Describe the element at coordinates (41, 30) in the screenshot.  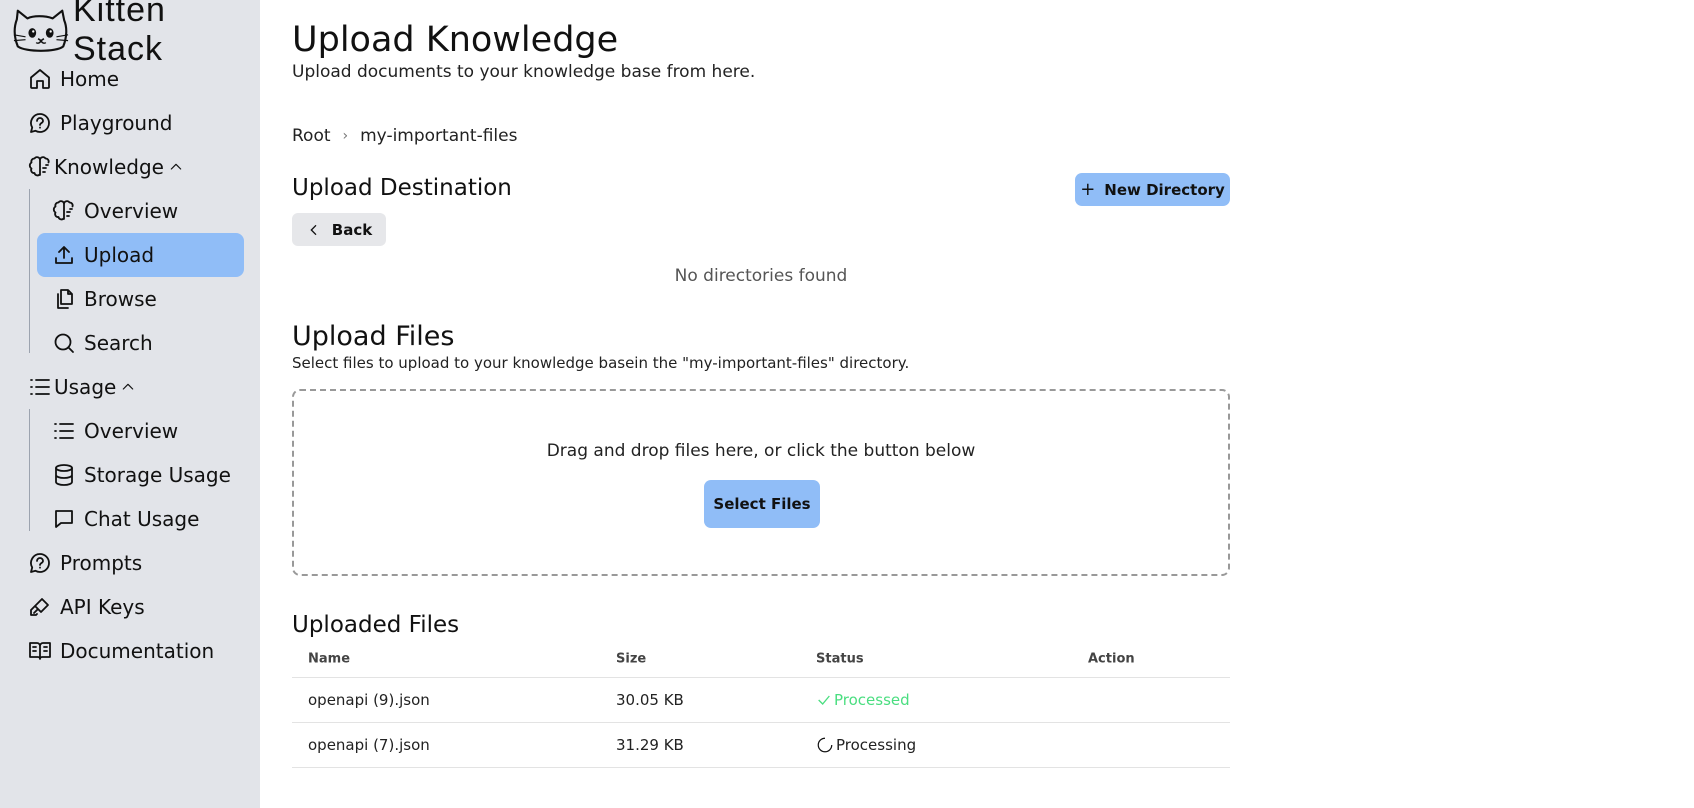
I see `cat-logo-icon` at that location.